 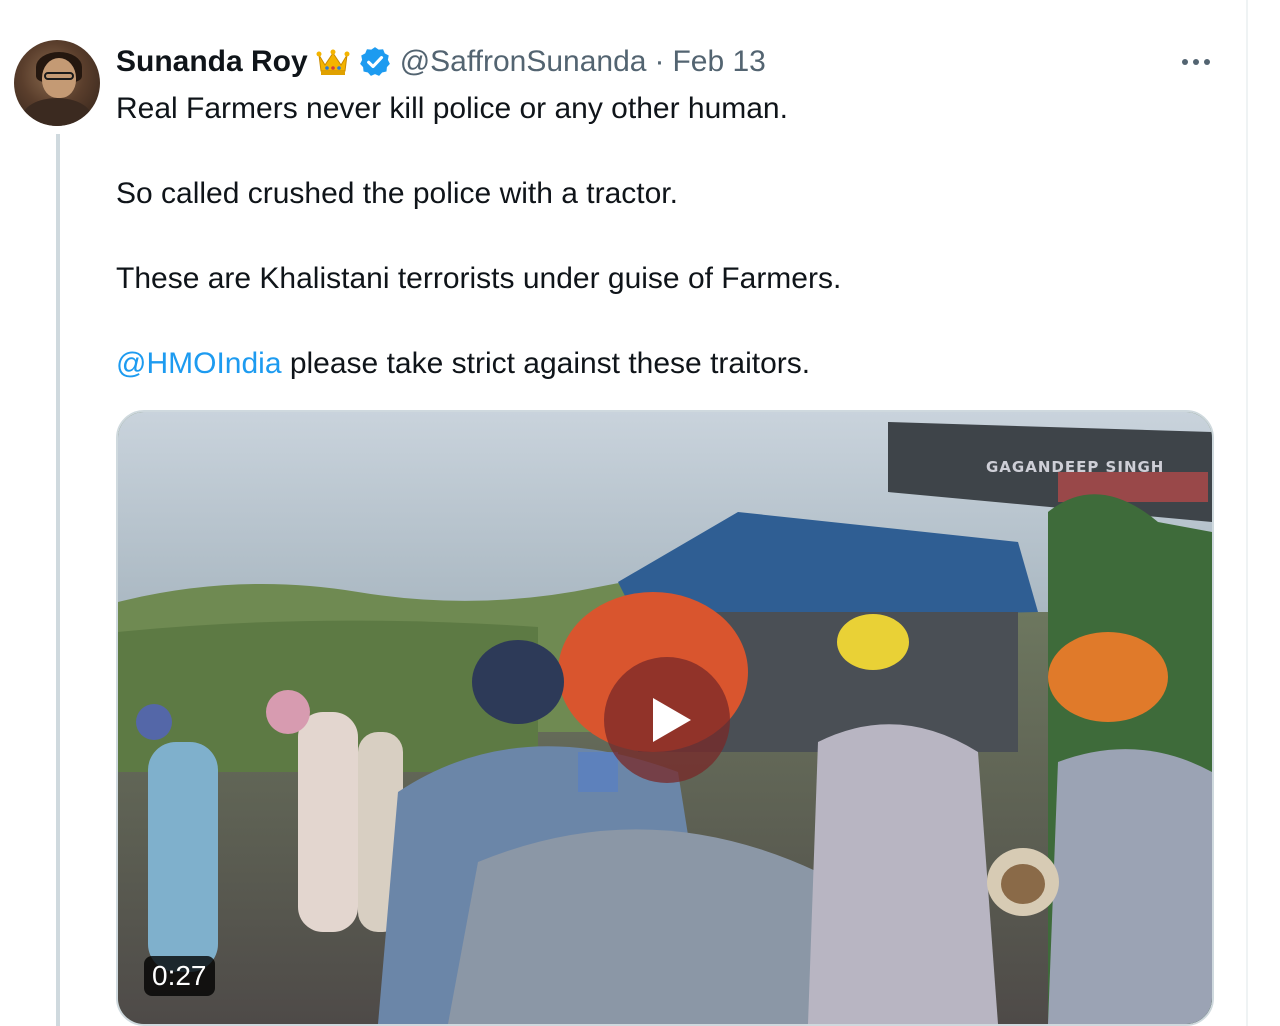 What do you see at coordinates (523, 62) in the screenshot?
I see `user-handle: @SaffronSunanda` at bounding box center [523, 62].